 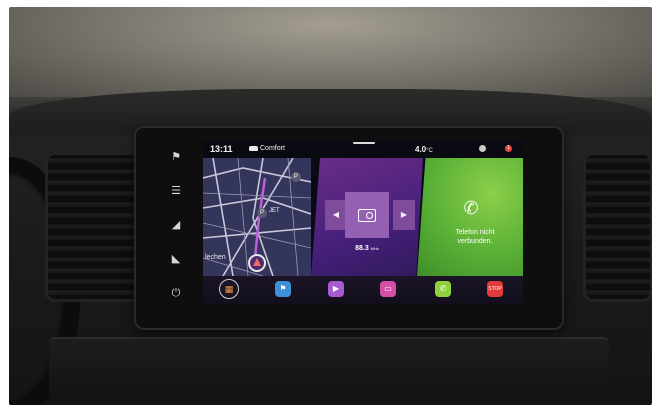 I want to click on radio-source-button, so click(x=367, y=215).